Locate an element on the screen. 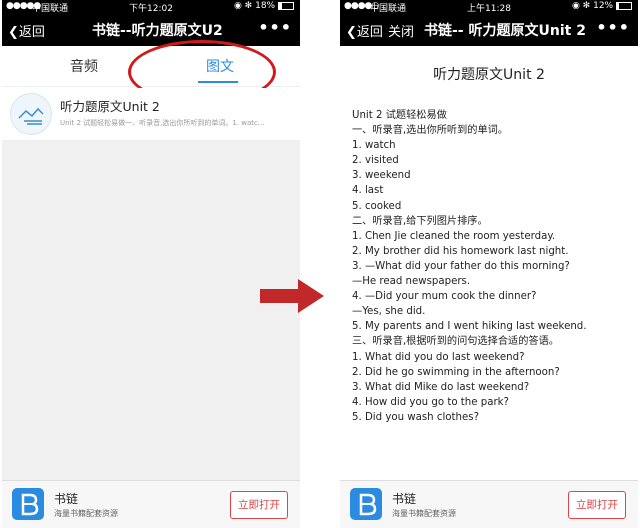 Image resolution: width=640 pixels, height=528 pixels. nav-bar: ❮返回 书链--听力题原文U2 ••• is located at coordinates (151, 30).